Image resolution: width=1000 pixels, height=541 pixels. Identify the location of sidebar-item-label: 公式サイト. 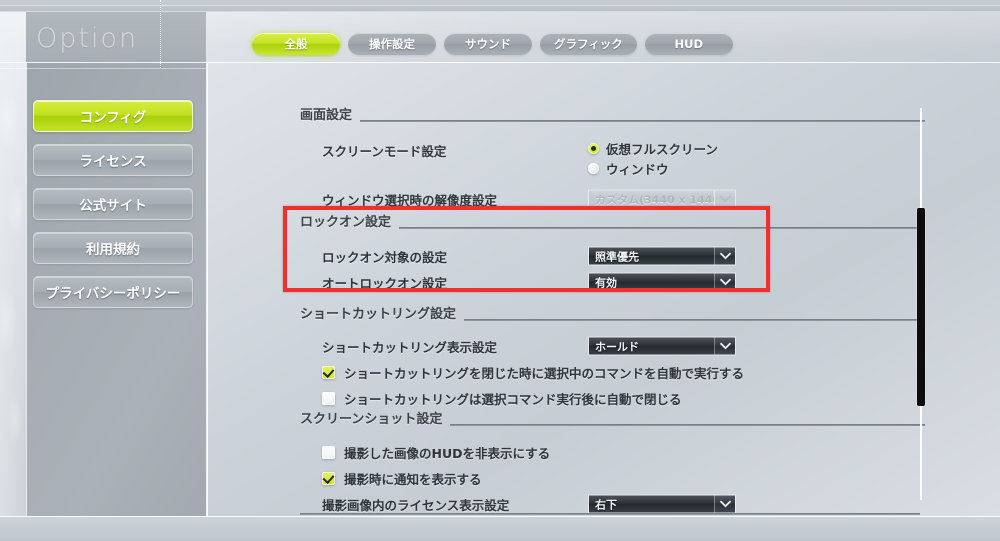
(113, 206).